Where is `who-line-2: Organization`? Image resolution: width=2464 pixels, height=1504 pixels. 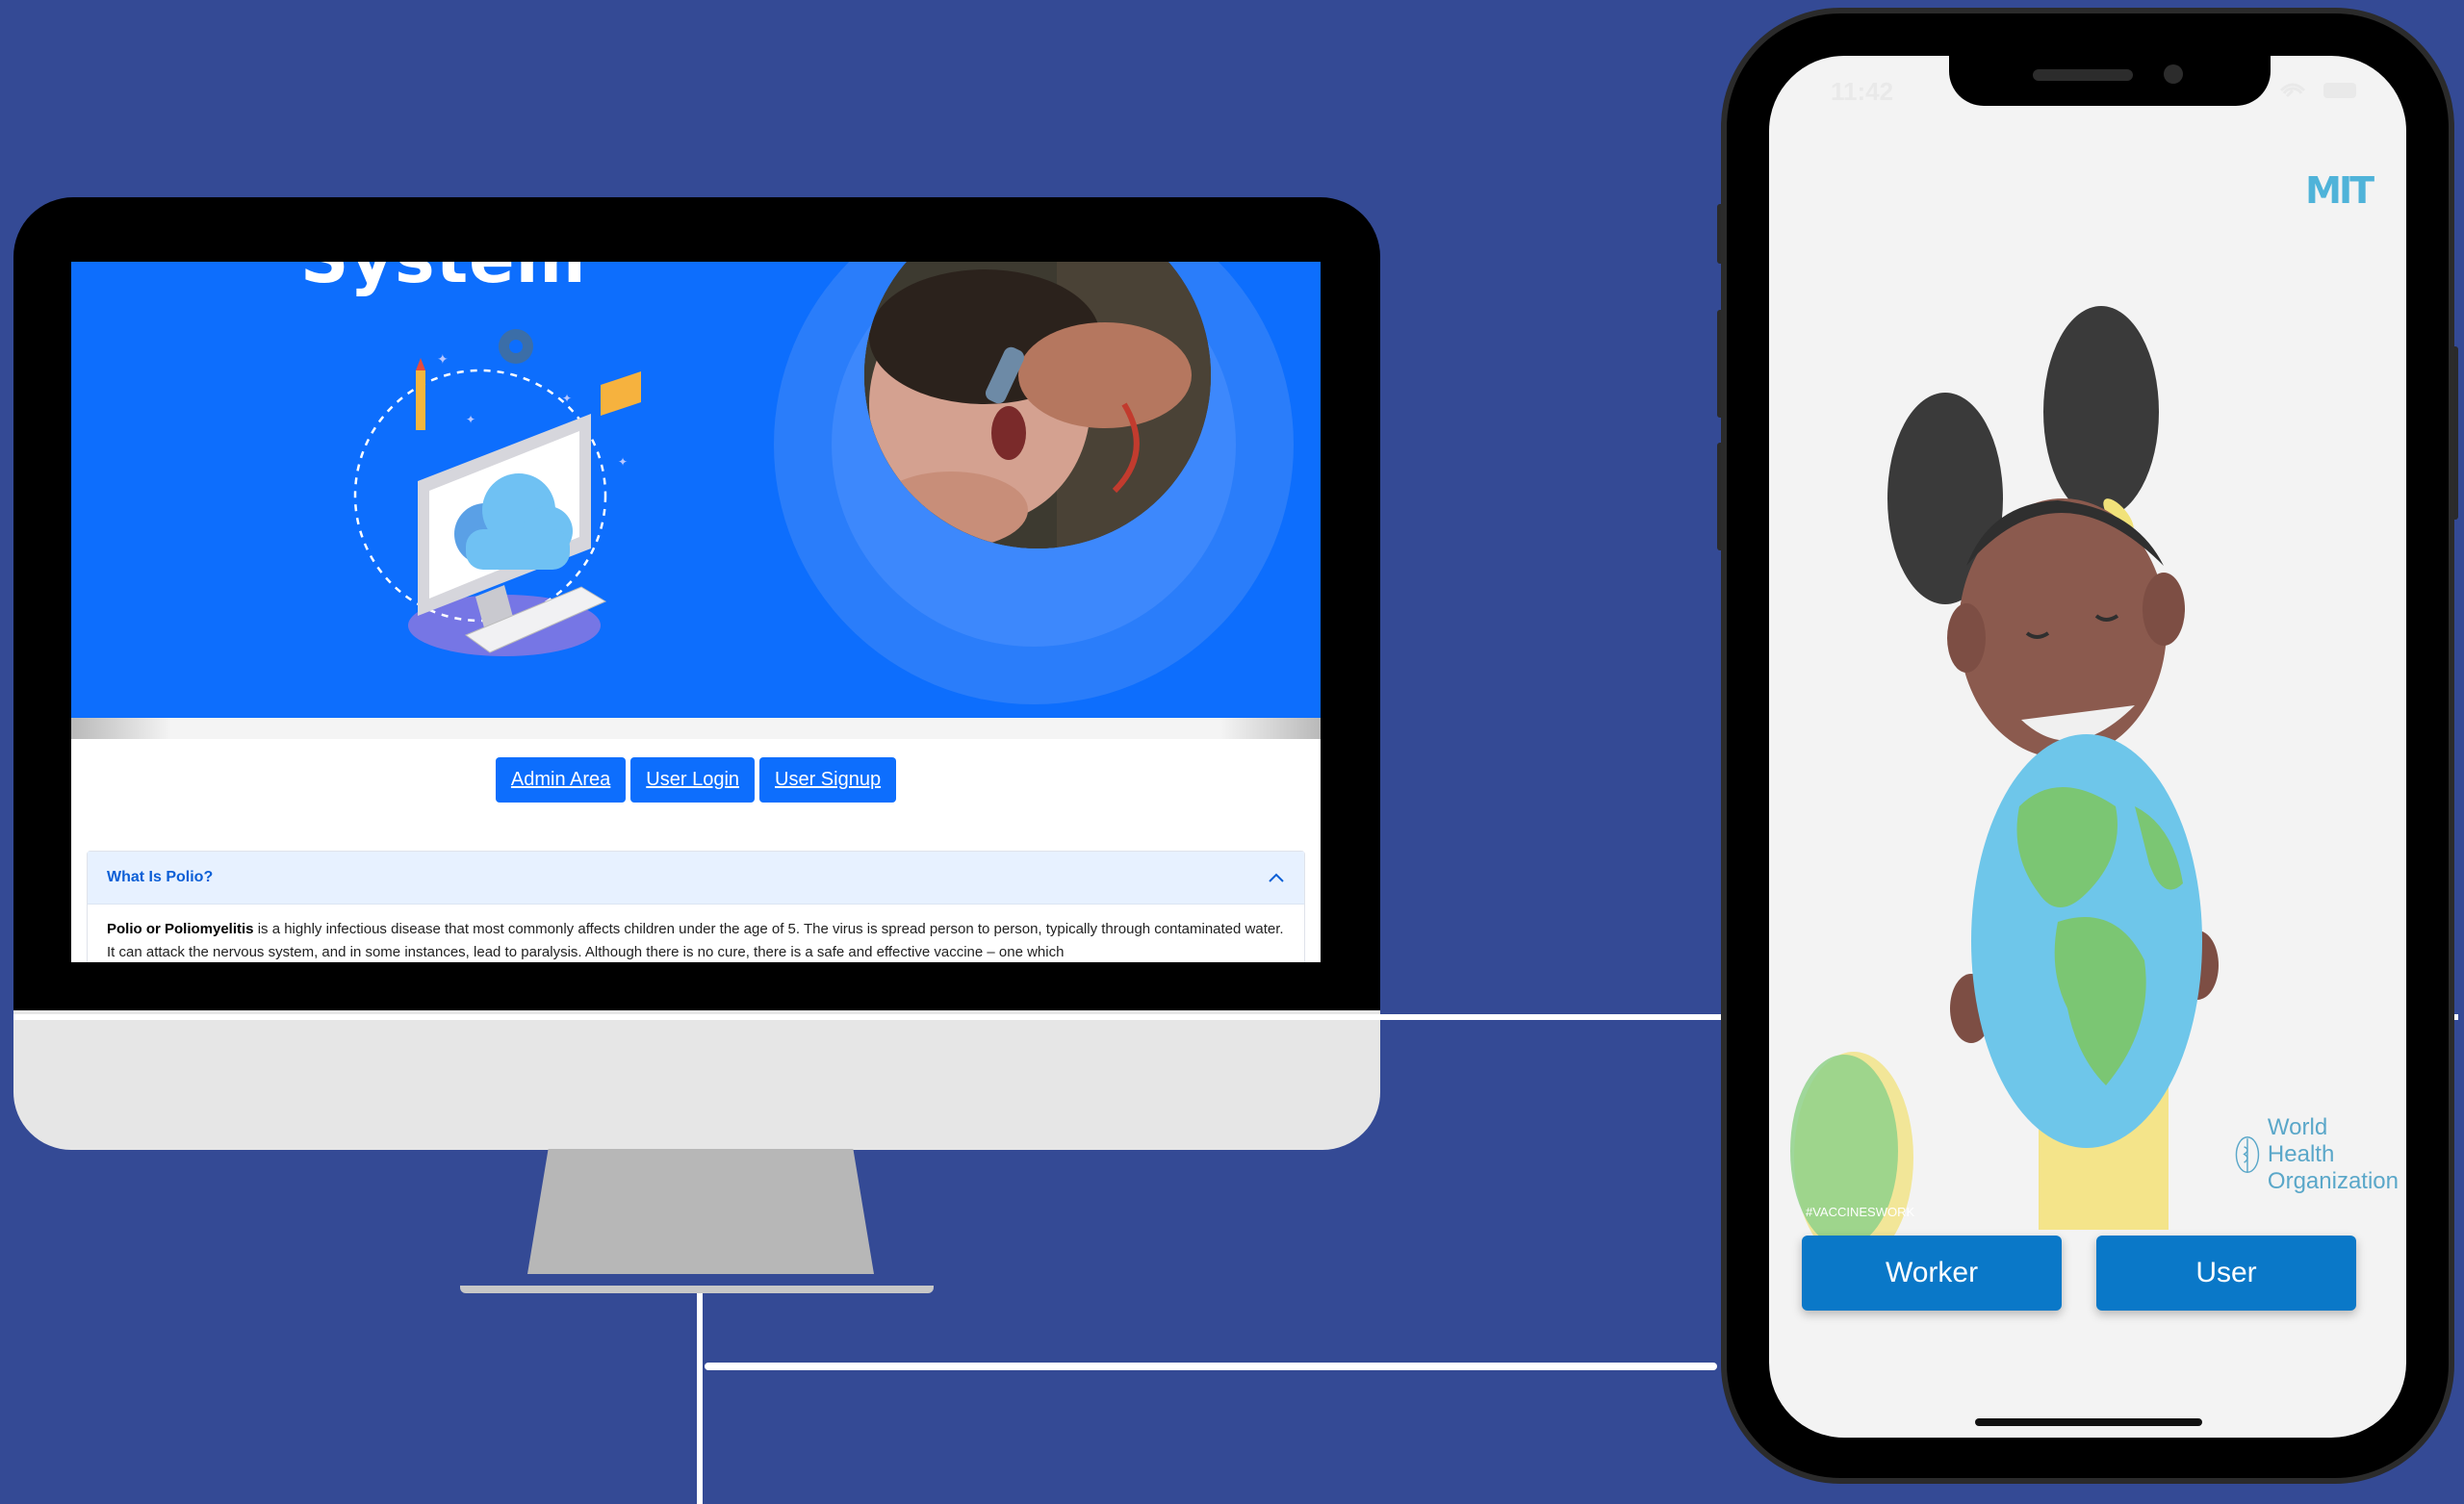 who-line-2: Organization is located at coordinates (2333, 1181).